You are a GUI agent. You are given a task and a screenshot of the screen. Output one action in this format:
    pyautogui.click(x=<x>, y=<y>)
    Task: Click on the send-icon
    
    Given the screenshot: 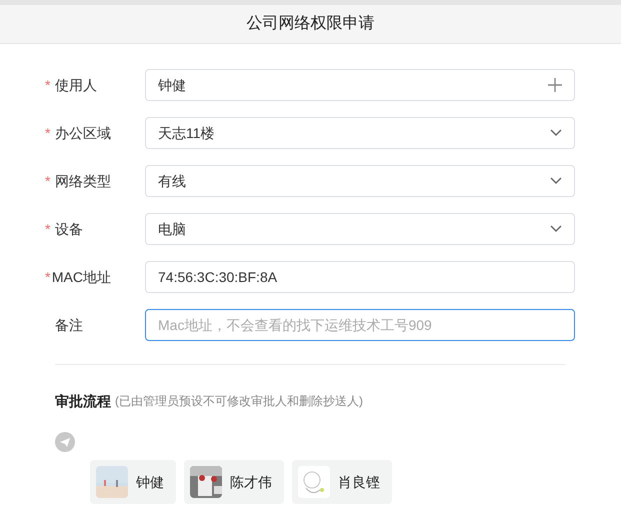 What is the action you would take?
    pyautogui.click(x=65, y=442)
    